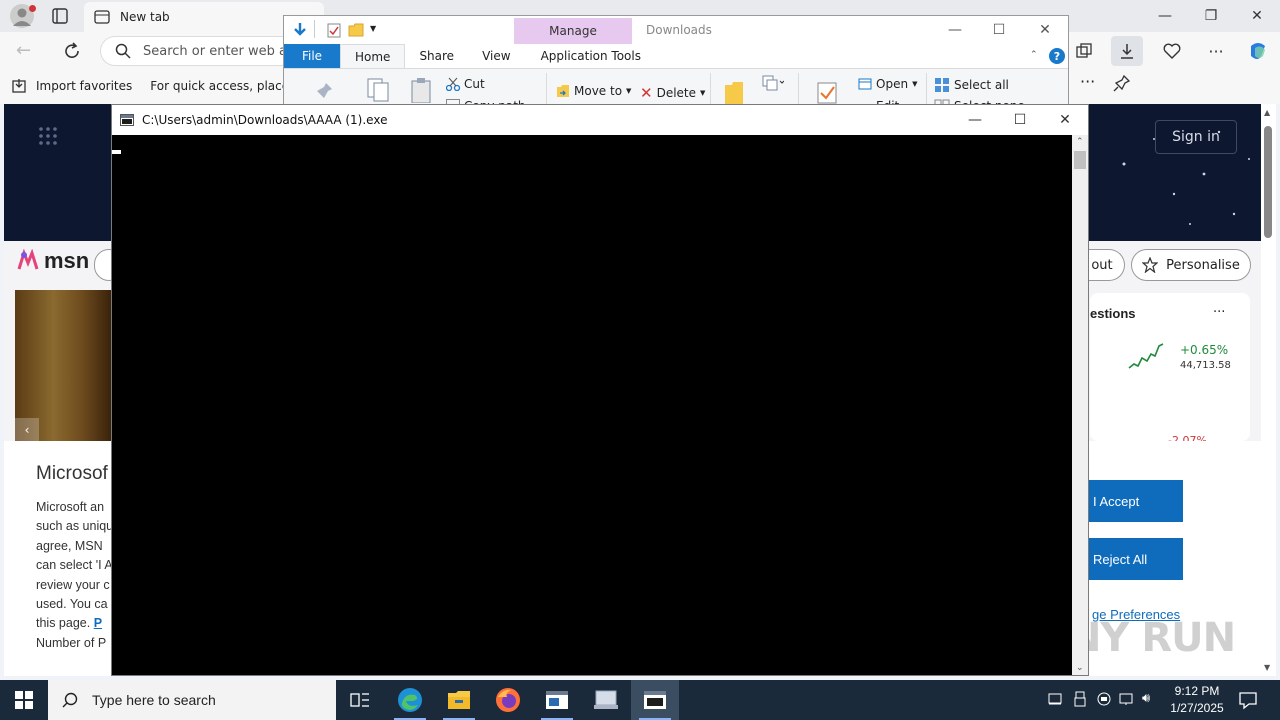 The height and width of the screenshot is (720, 1280). What do you see at coordinates (465, 84) in the screenshot?
I see `cut-button: Cut` at bounding box center [465, 84].